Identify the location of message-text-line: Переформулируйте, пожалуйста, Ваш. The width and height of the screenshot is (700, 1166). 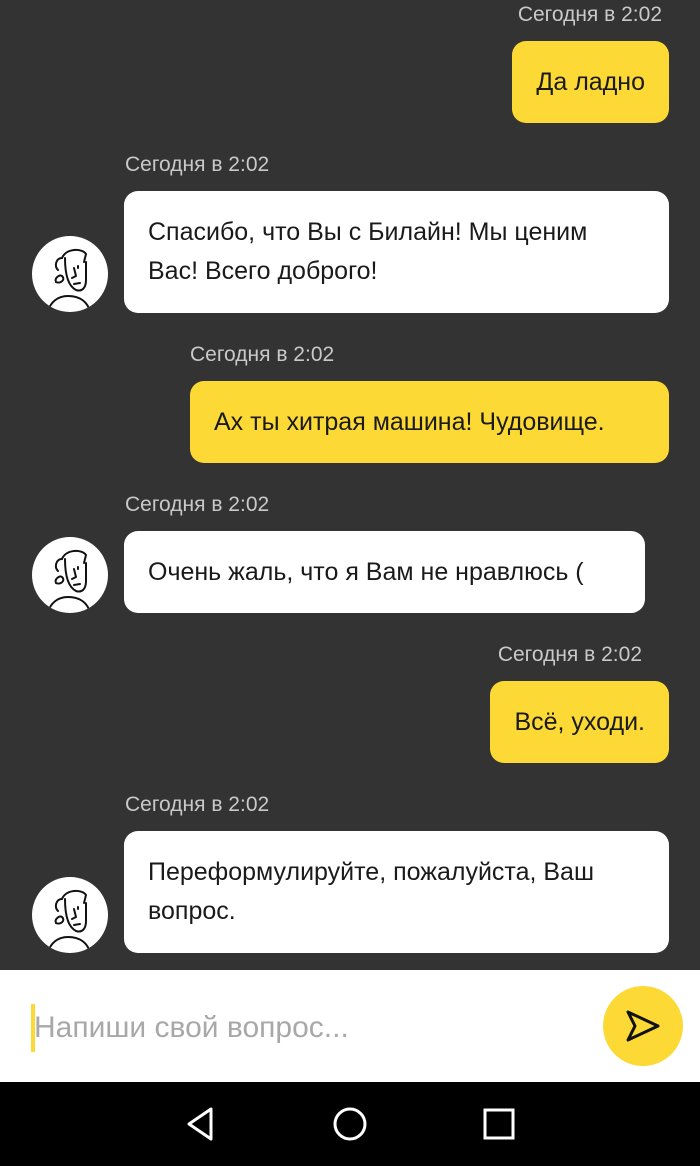
(371, 872).